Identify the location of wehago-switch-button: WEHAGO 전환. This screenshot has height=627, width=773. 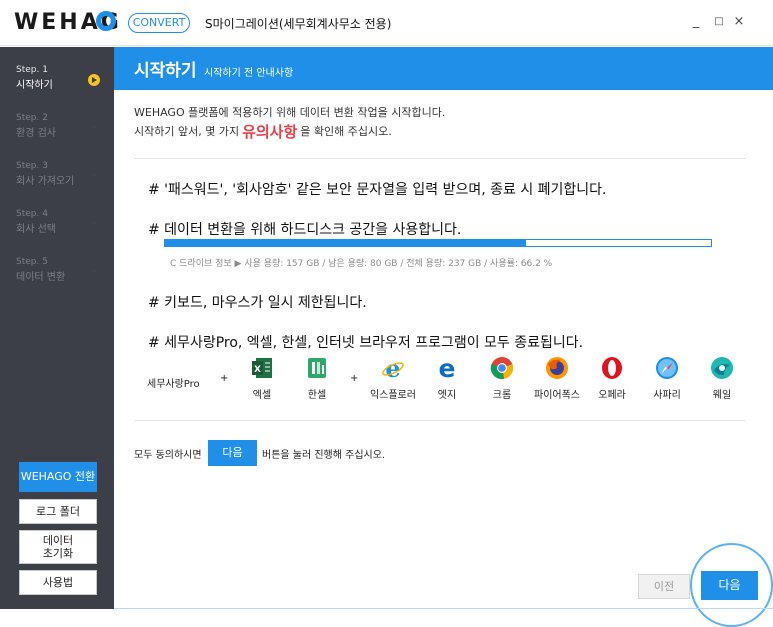
(58, 477).